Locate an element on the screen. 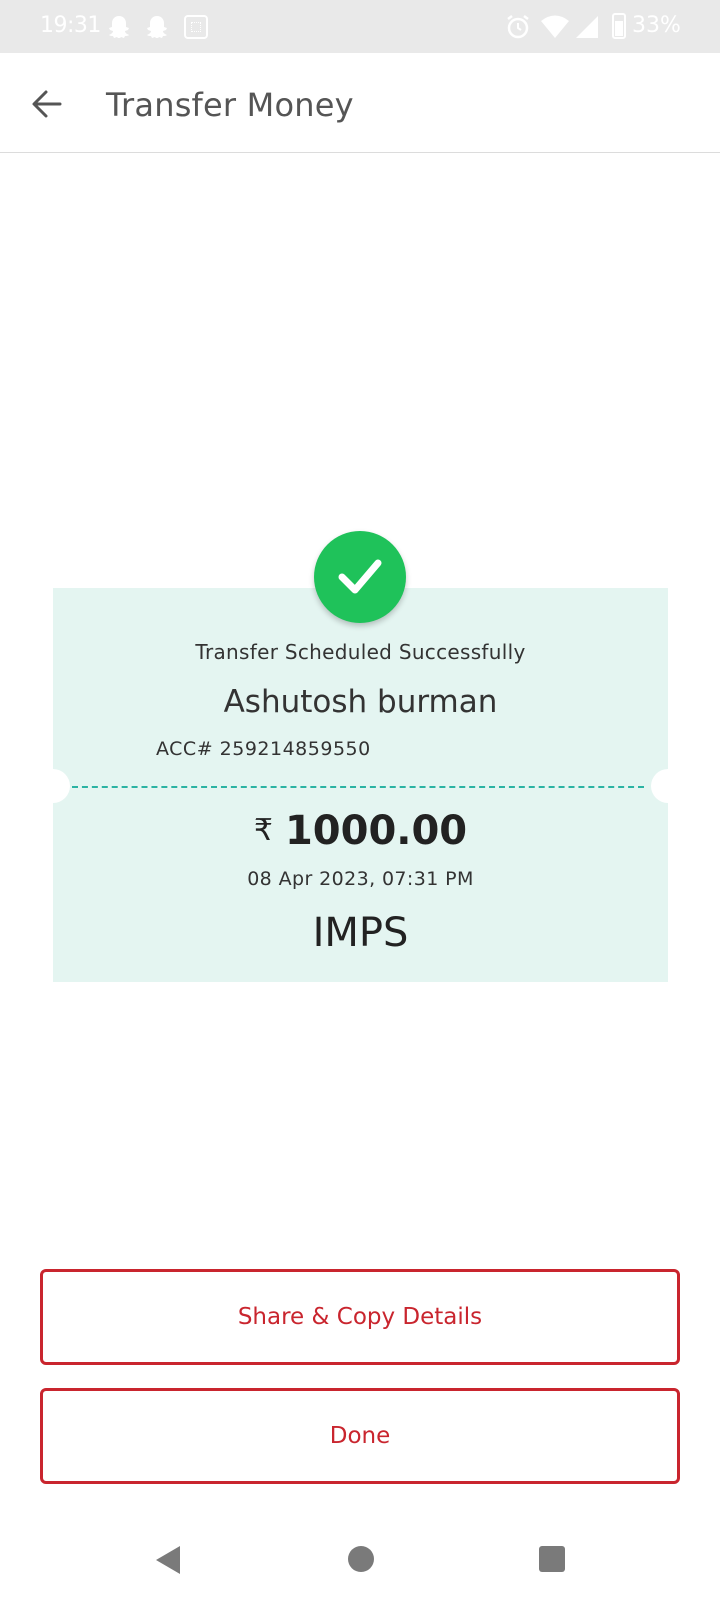 The height and width of the screenshot is (1600, 720). status-message: Transfer Scheduled Successfully is located at coordinates (360, 652).